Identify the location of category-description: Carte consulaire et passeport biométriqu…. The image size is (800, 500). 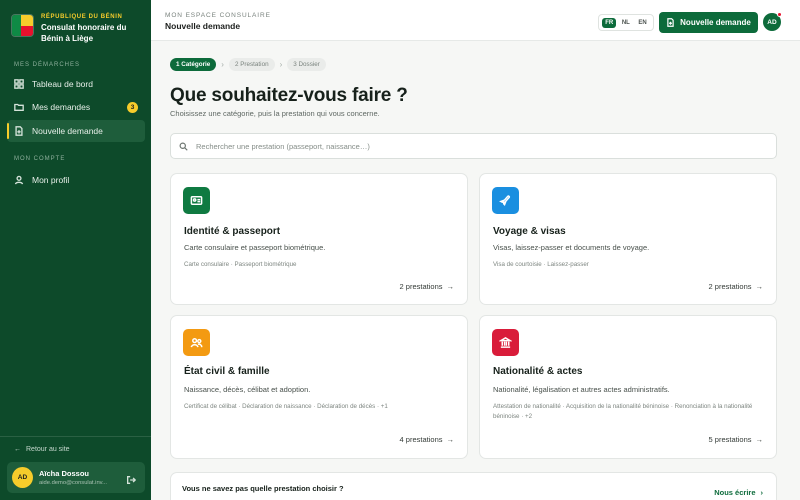
(255, 247).